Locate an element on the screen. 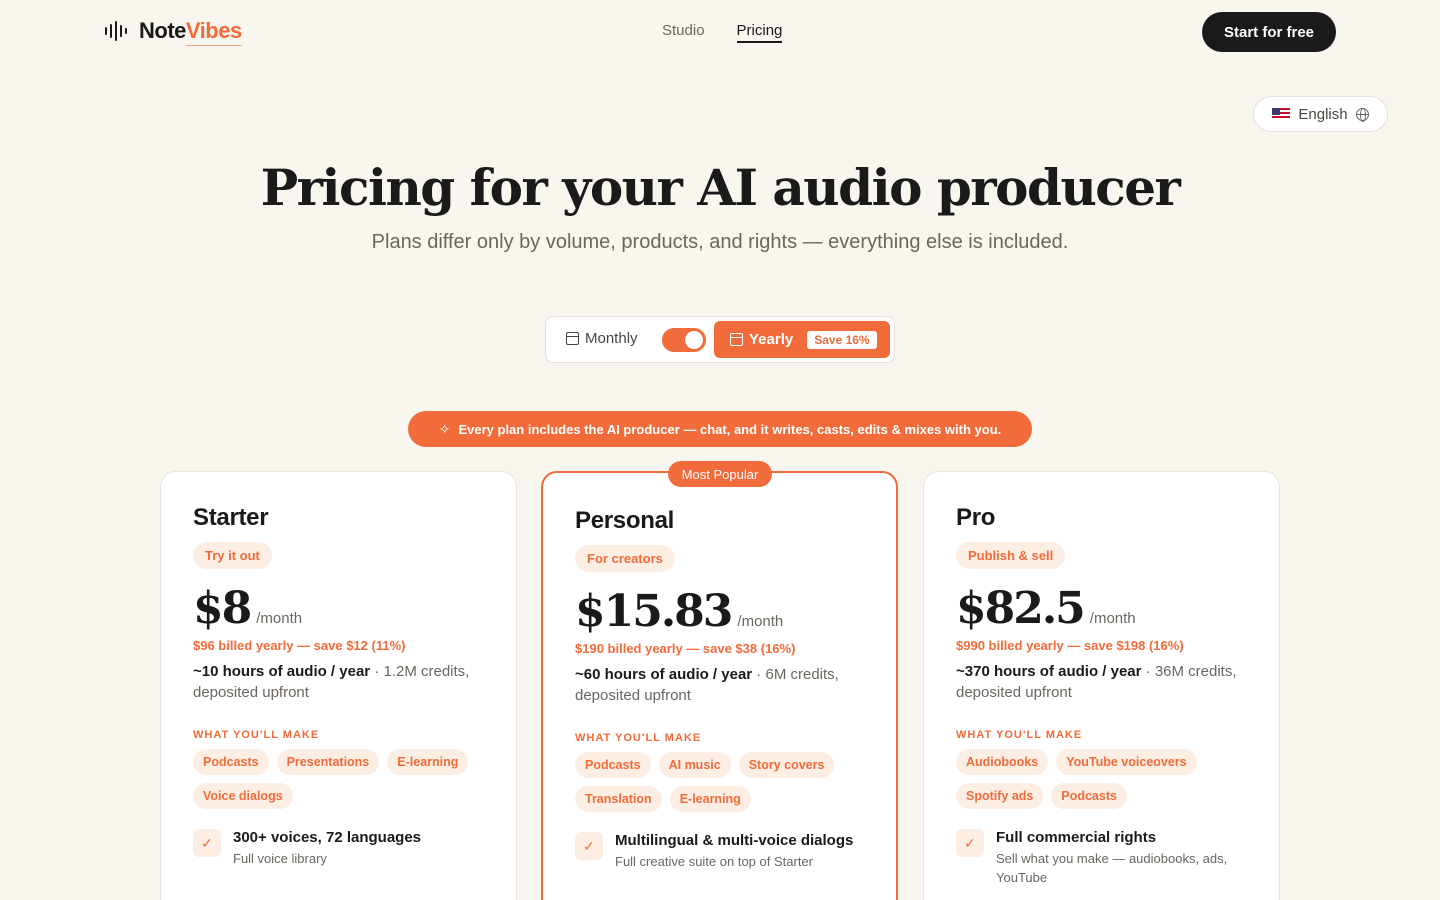 This screenshot has width=1440, height=900. page-title: Pricing for your AI audio producer is located at coordinates (720, 187).